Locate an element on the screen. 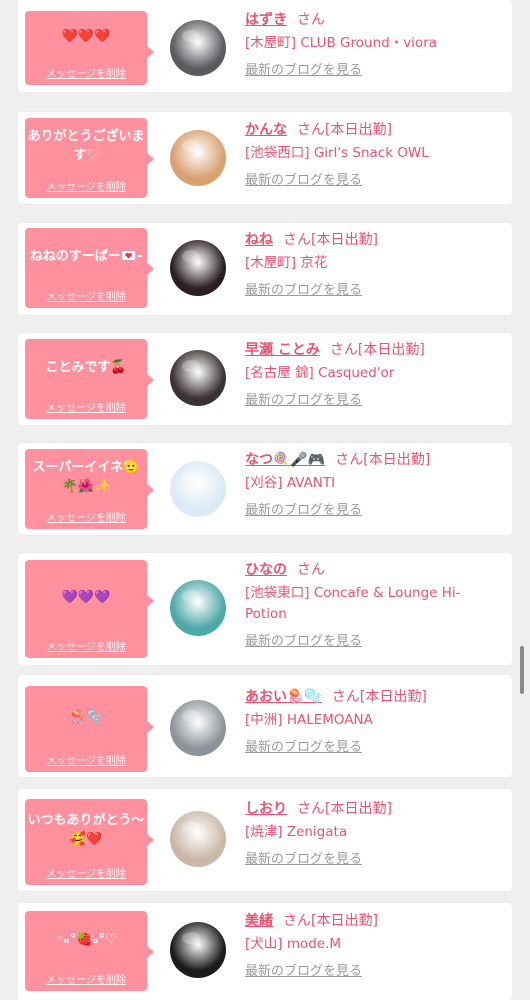 The width and height of the screenshot is (530, 1000). cast-name-link: なつ🍭🎤🎮 is located at coordinates (285, 460).